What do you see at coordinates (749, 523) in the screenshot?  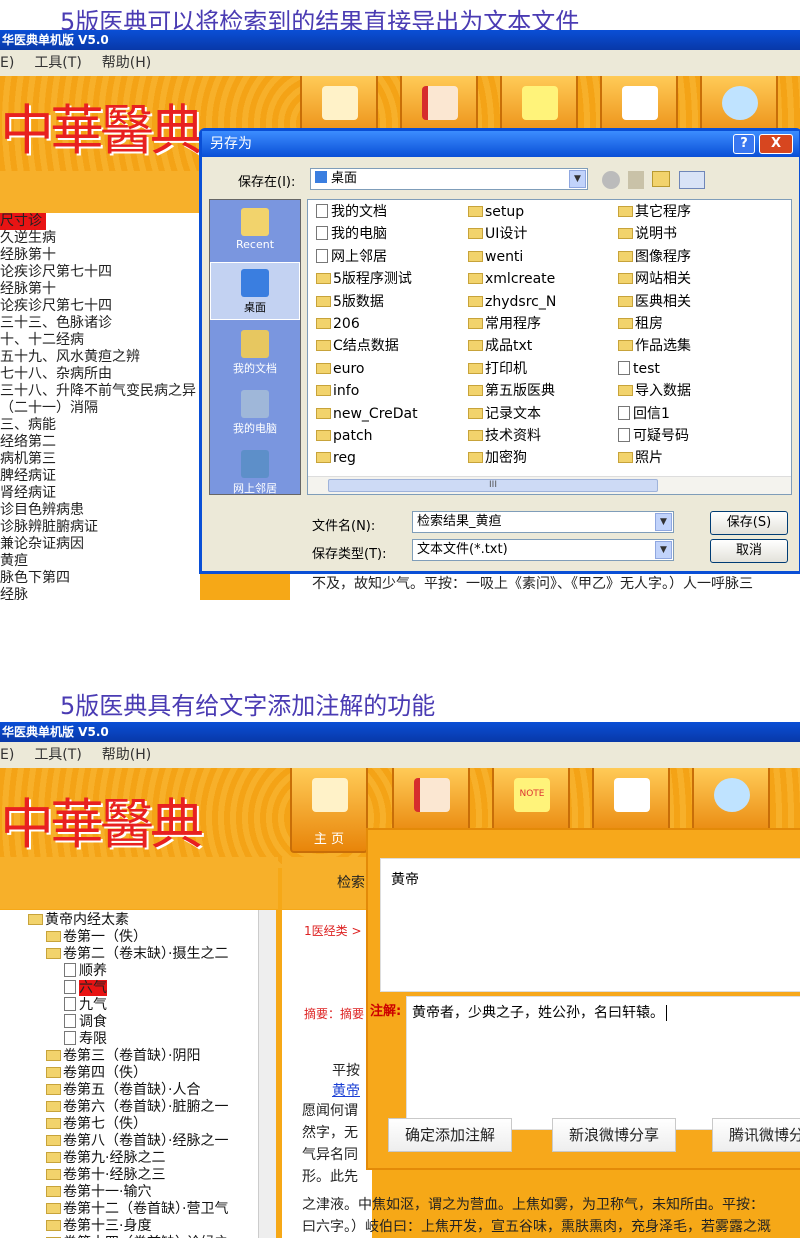 I see `save-button: 保存(S)` at bounding box center [749, 523].